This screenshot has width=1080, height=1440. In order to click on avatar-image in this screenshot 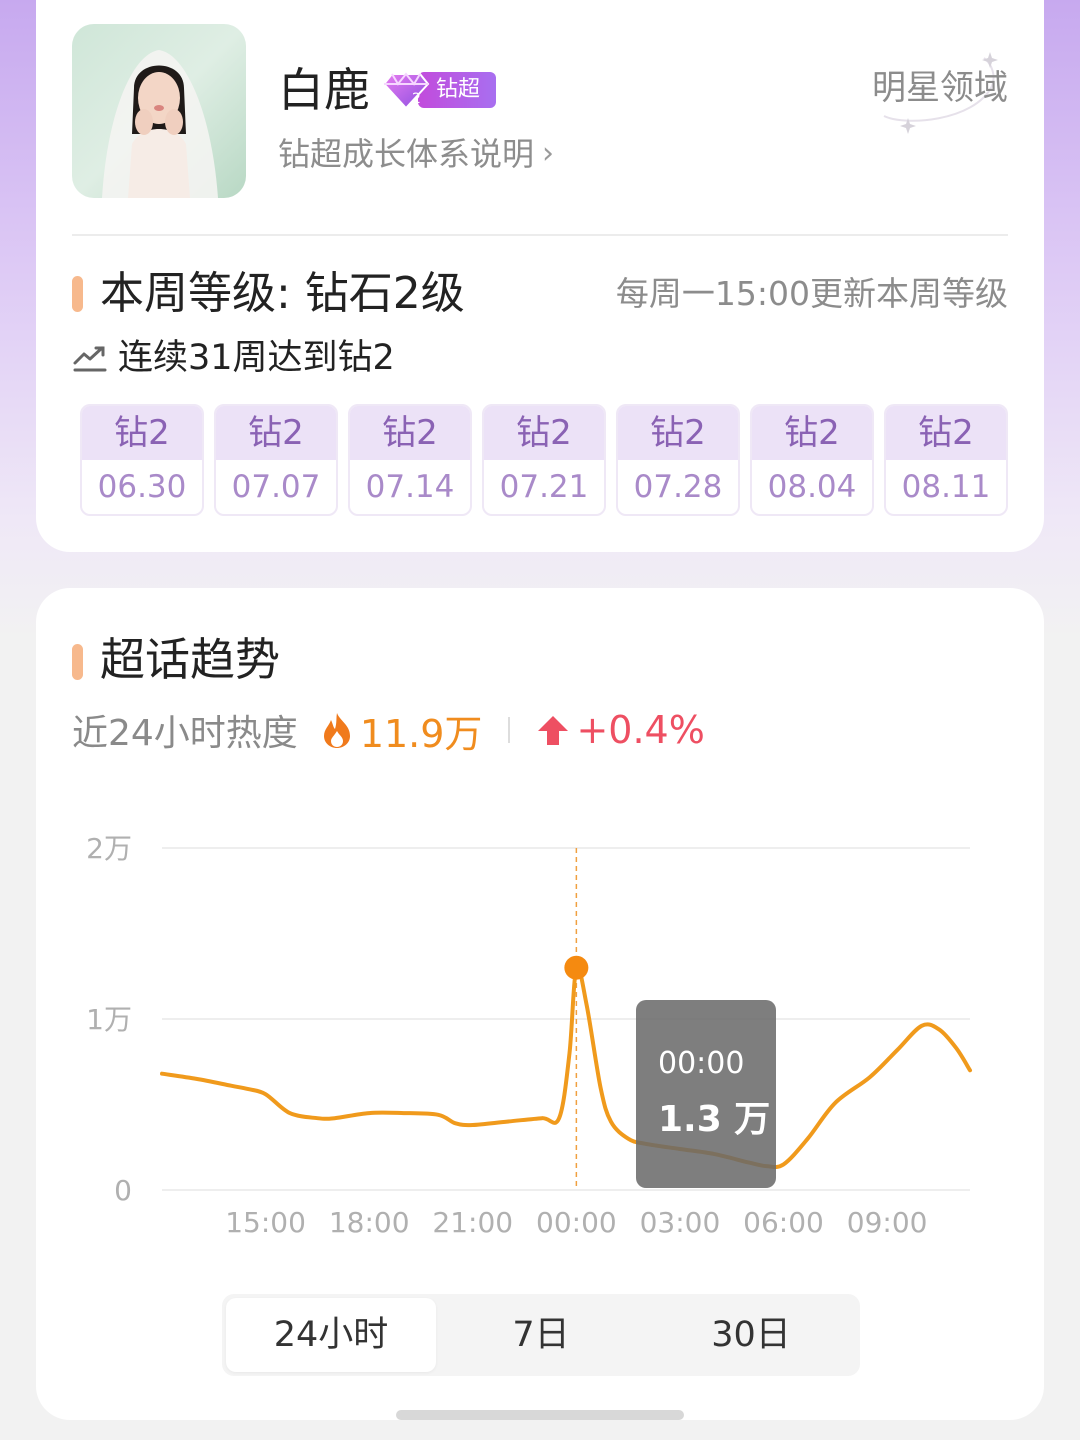, I will do `click(159, 111)`.